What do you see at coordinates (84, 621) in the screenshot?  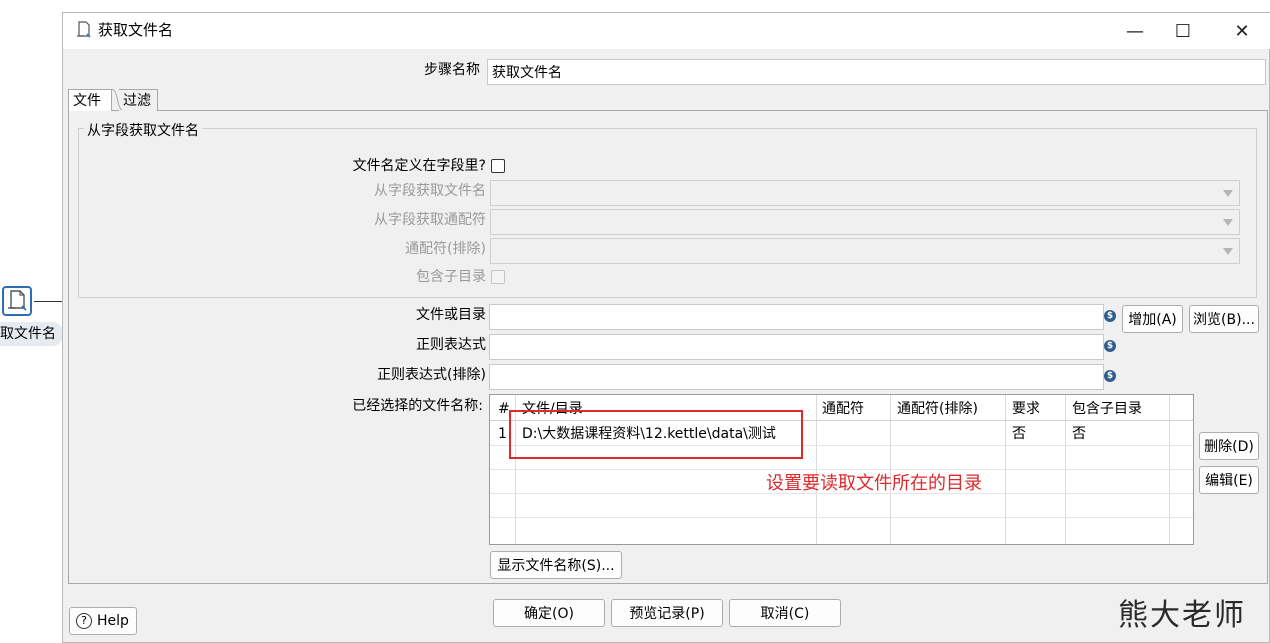 I see `help-icon: ?` at bounding box center [84, 621].